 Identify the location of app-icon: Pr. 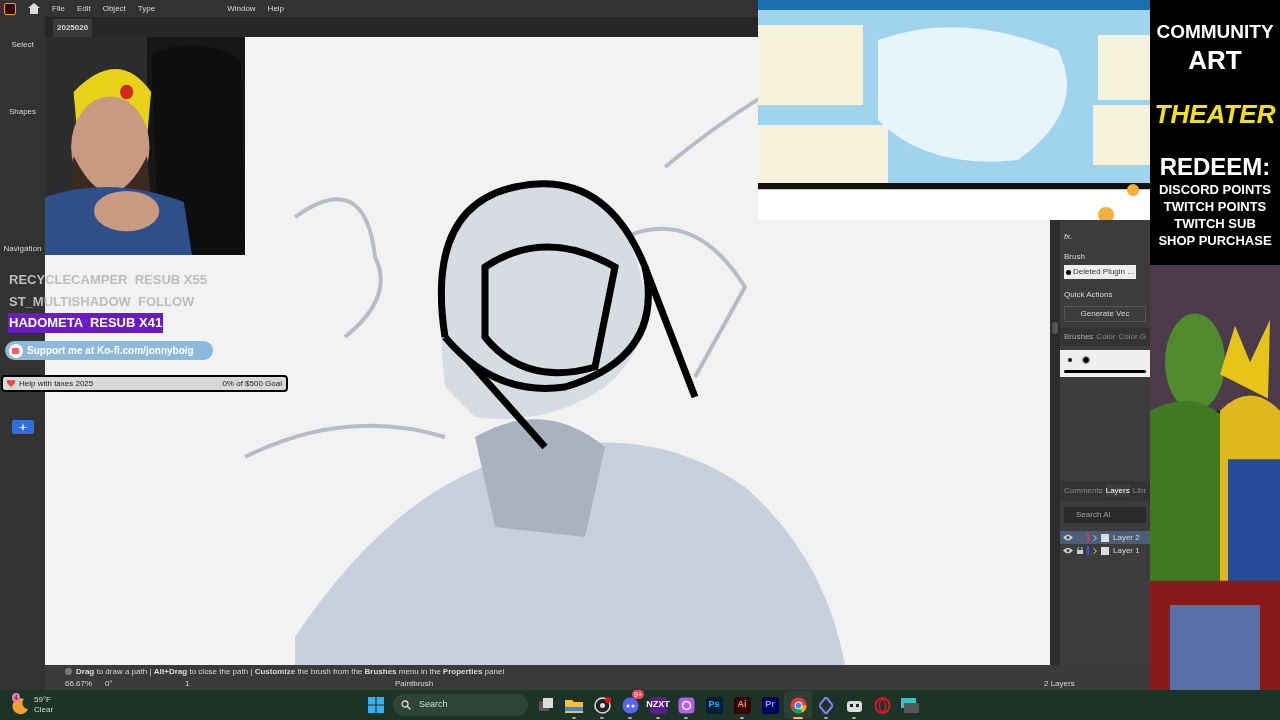
(770, 705).